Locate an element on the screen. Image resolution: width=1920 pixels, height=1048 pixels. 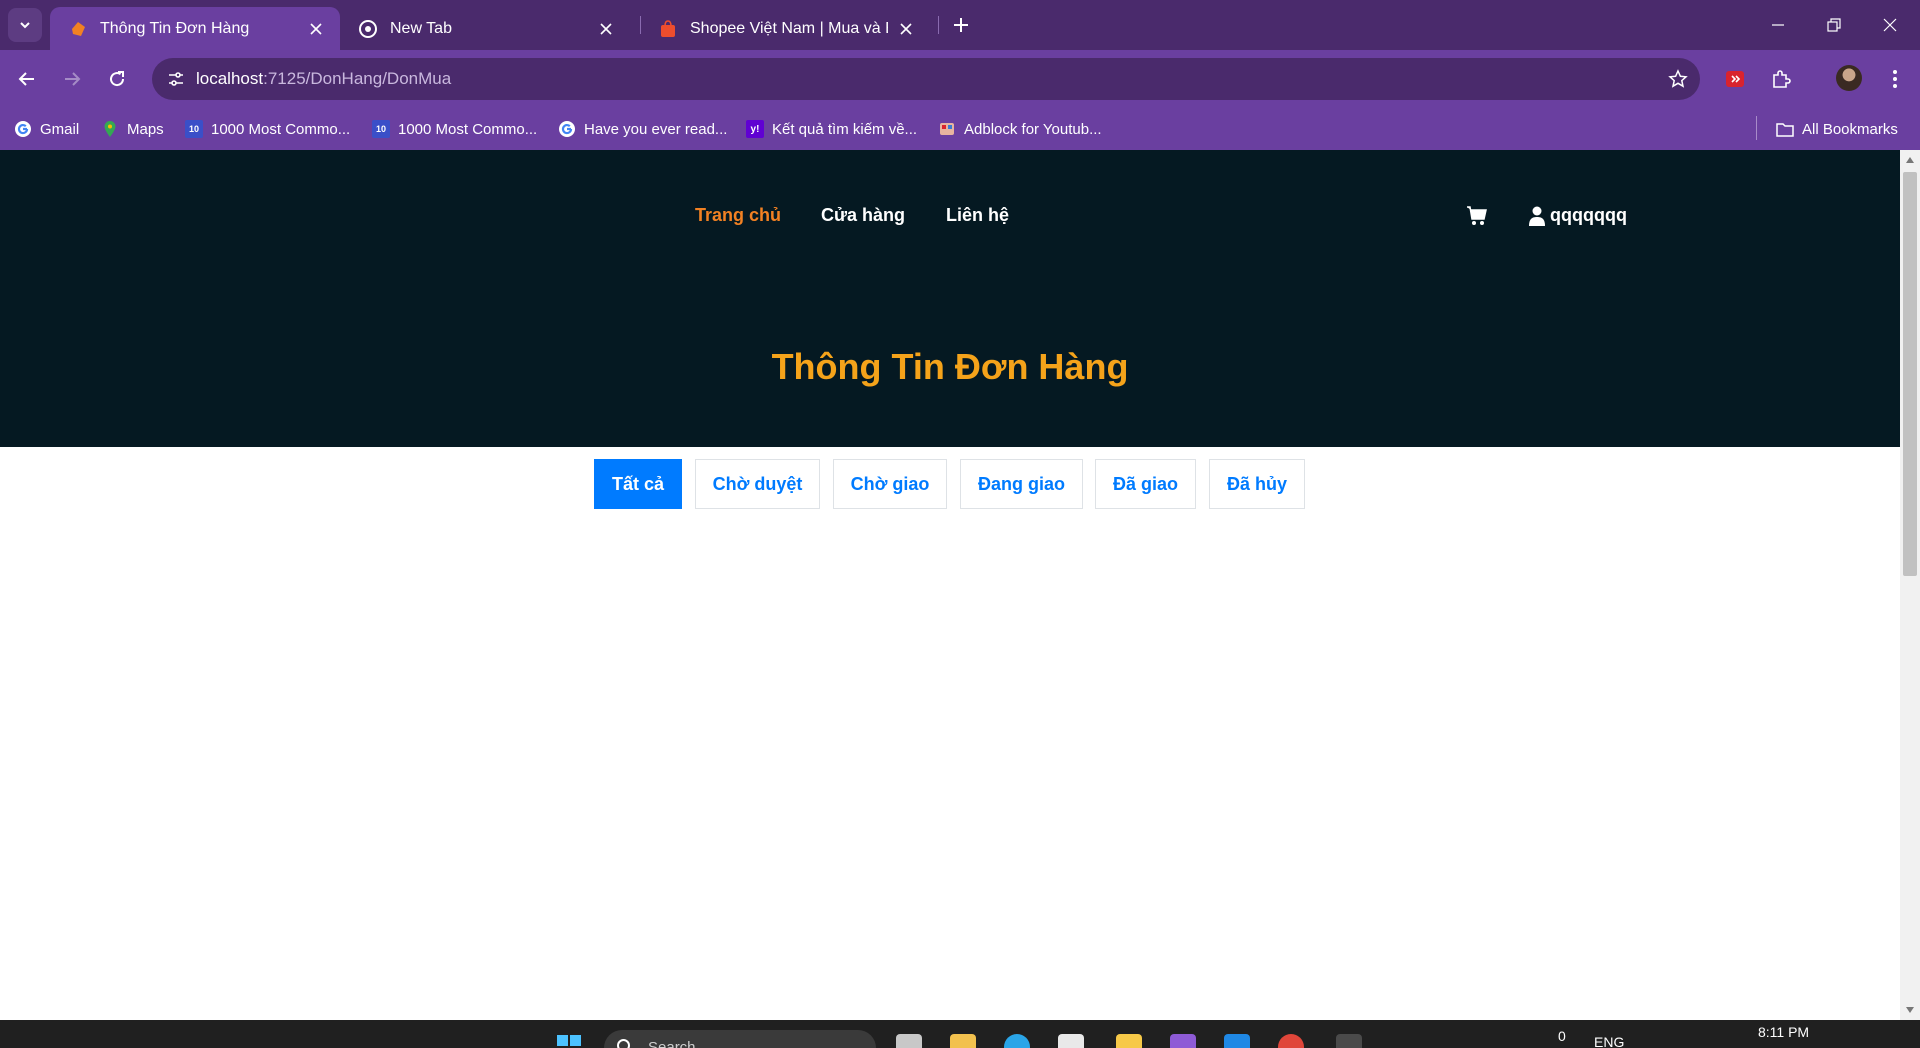
arrow-right-icon is located at coordinates (73, 79).